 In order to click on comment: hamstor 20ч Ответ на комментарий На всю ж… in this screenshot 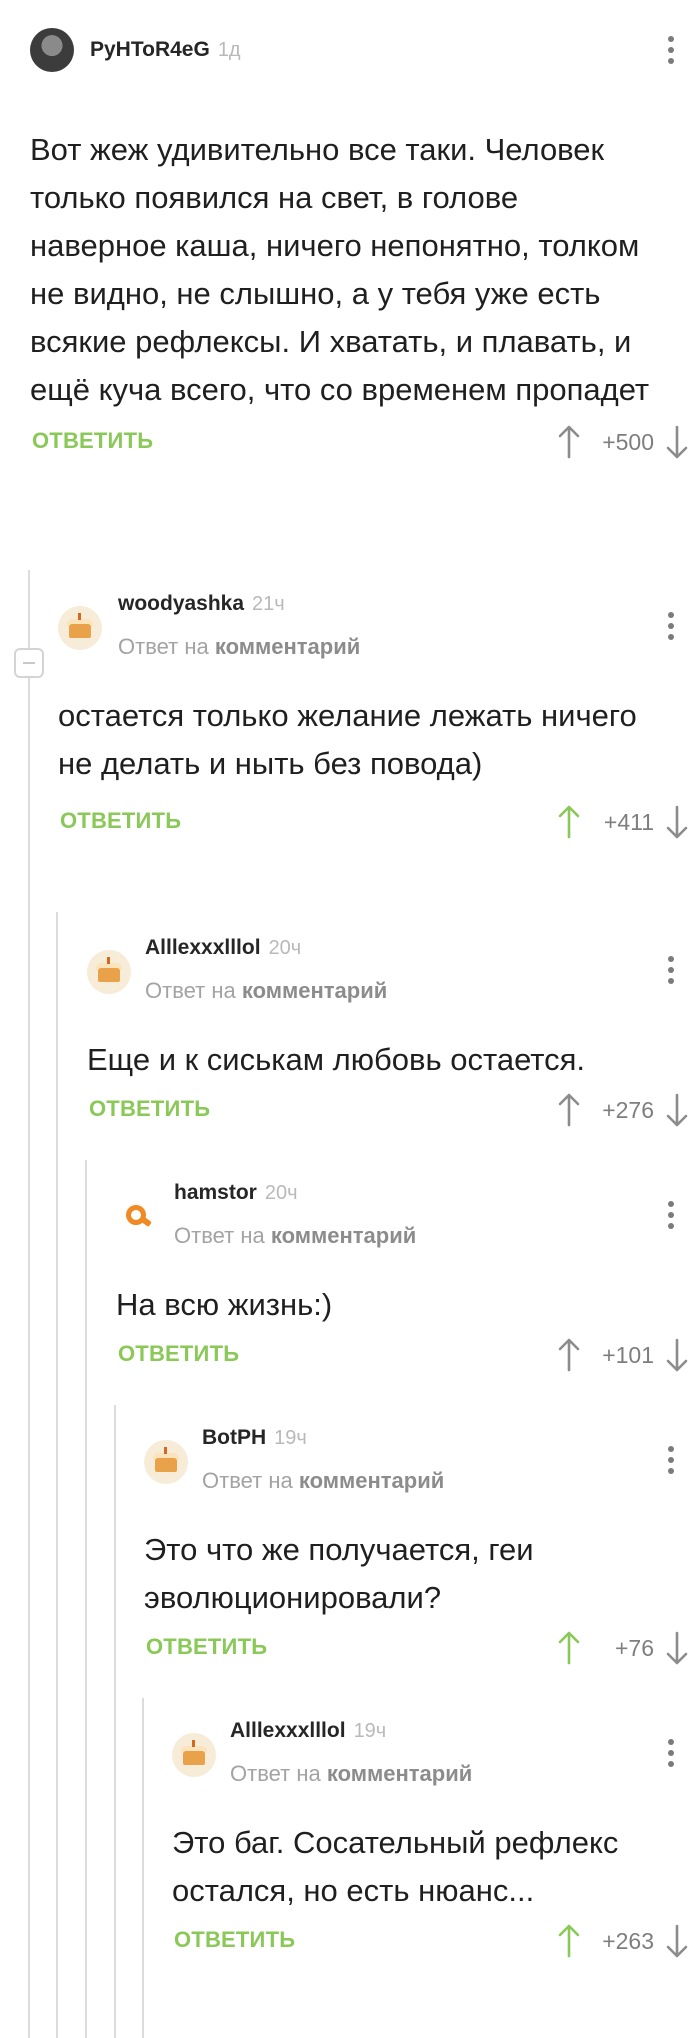, I will do `click(408, 1283)`.